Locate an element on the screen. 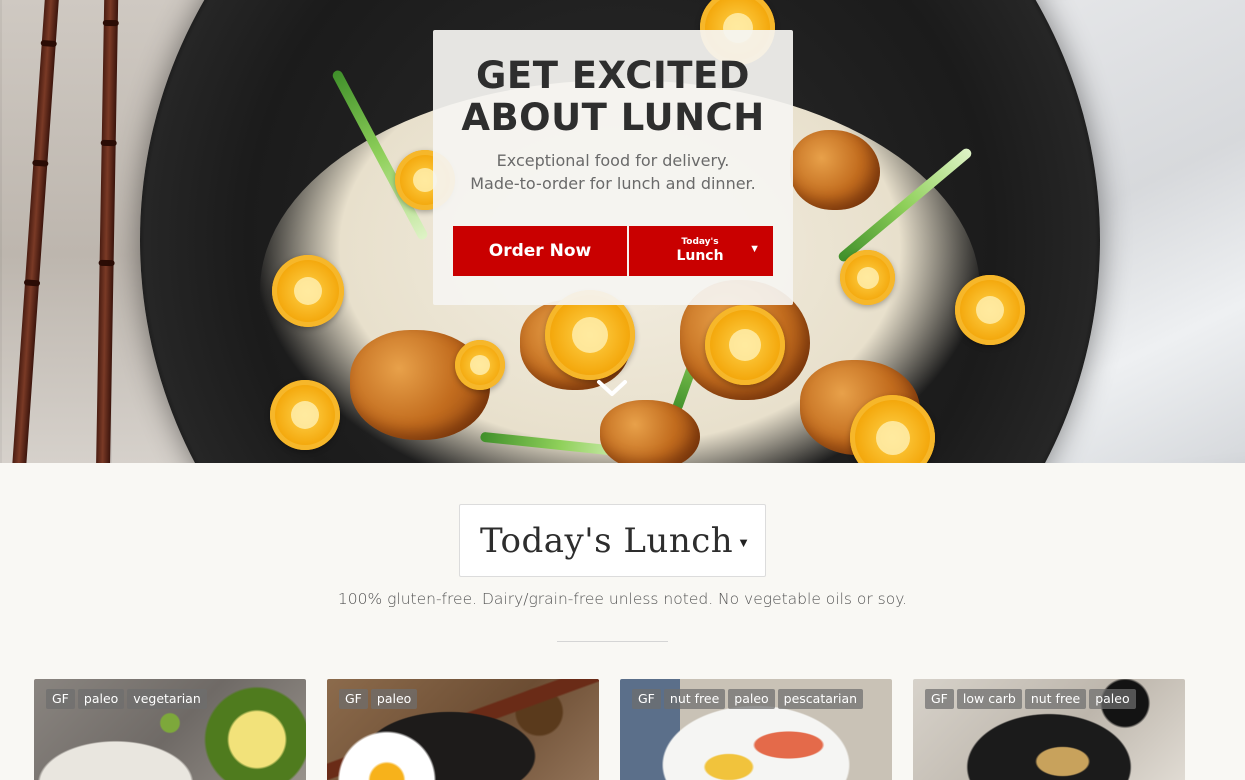  order-now-button: Order Now is located at coordinates (540, 251).